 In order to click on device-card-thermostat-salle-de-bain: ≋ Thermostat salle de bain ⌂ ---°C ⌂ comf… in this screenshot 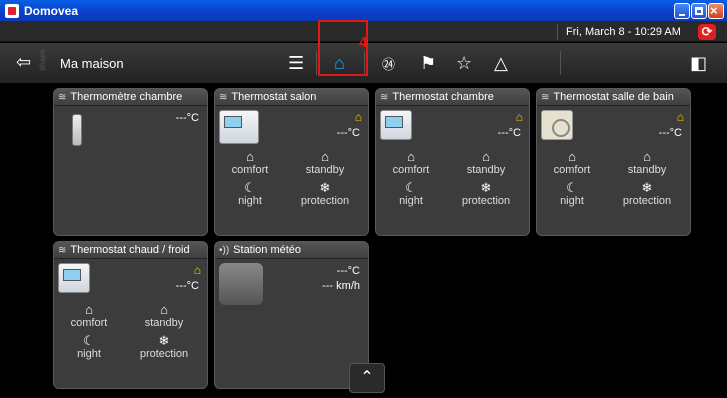, I will do `click(613, 162)`.